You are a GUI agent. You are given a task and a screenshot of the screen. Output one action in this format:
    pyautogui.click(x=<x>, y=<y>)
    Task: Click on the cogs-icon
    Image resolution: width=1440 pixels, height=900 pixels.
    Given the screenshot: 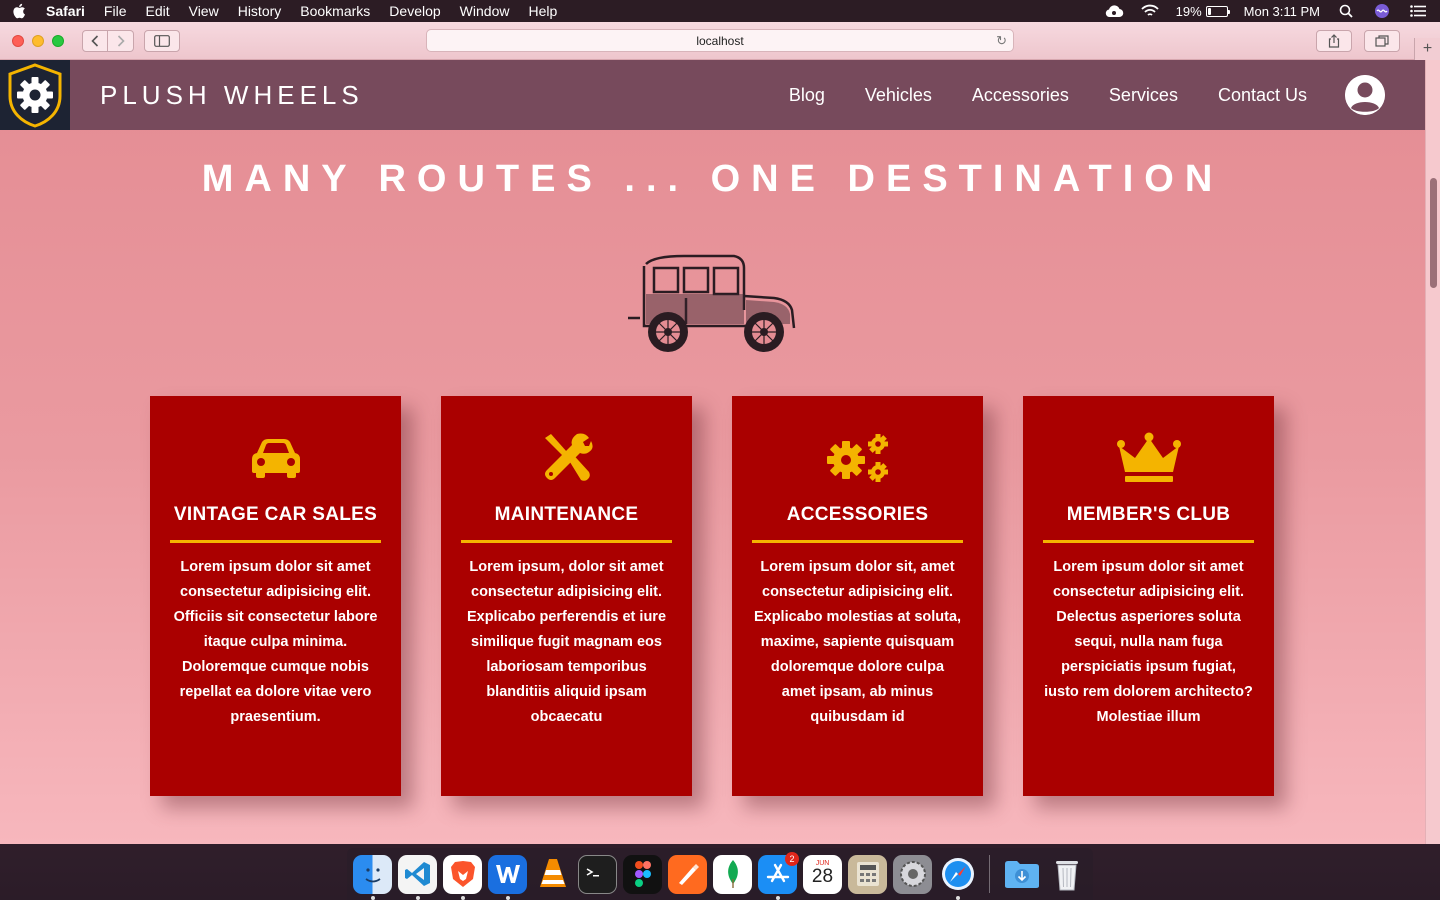 What is the action you would take?
    pyautogui.click(x=858, y=458)
    